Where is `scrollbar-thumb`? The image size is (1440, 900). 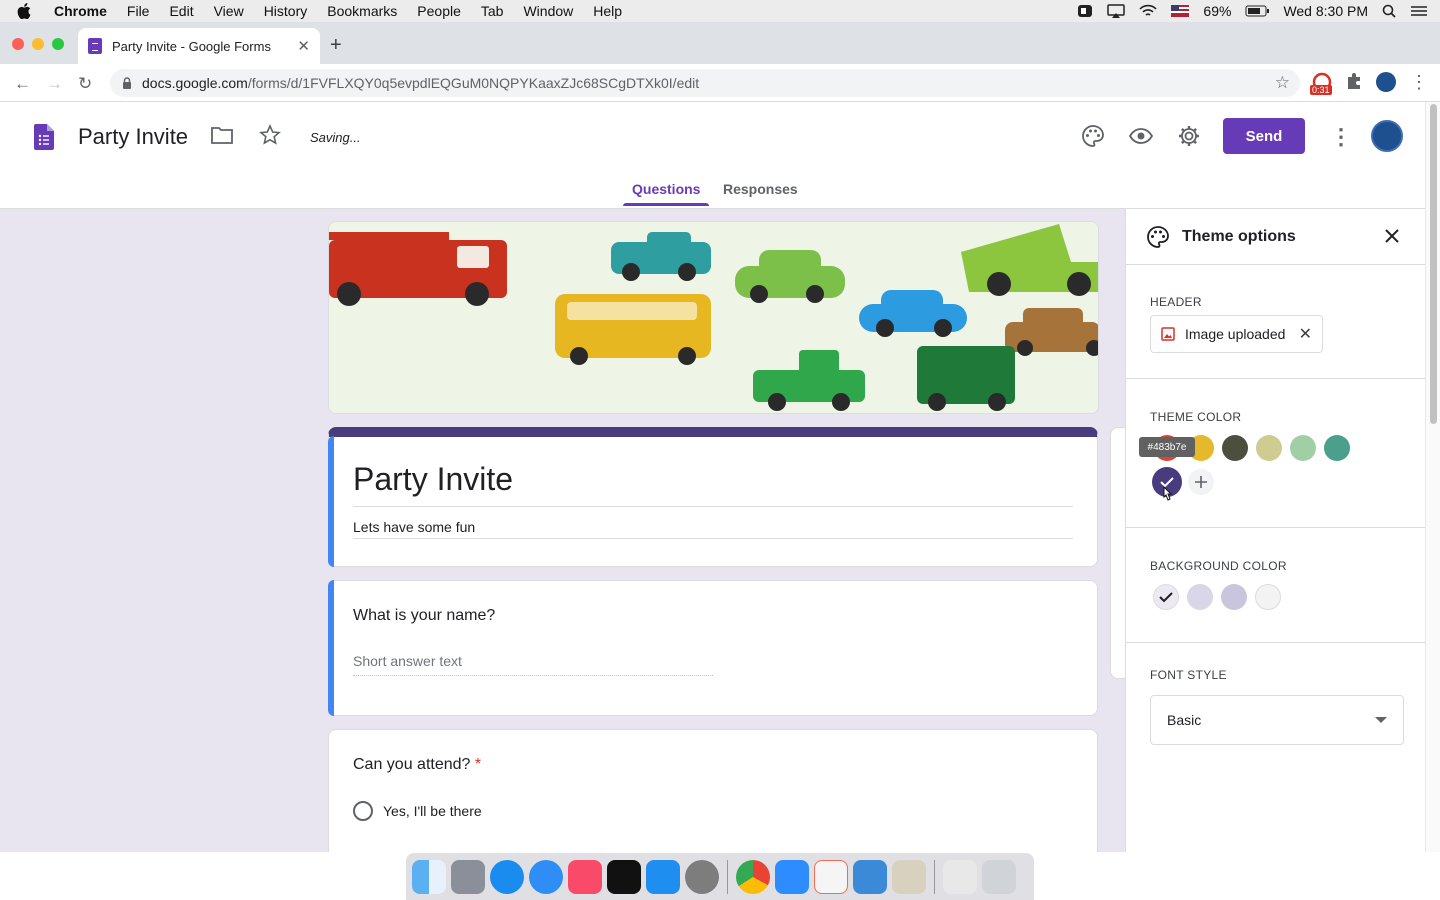 scrollbar-thumb is located at coordinates (1433, 264).